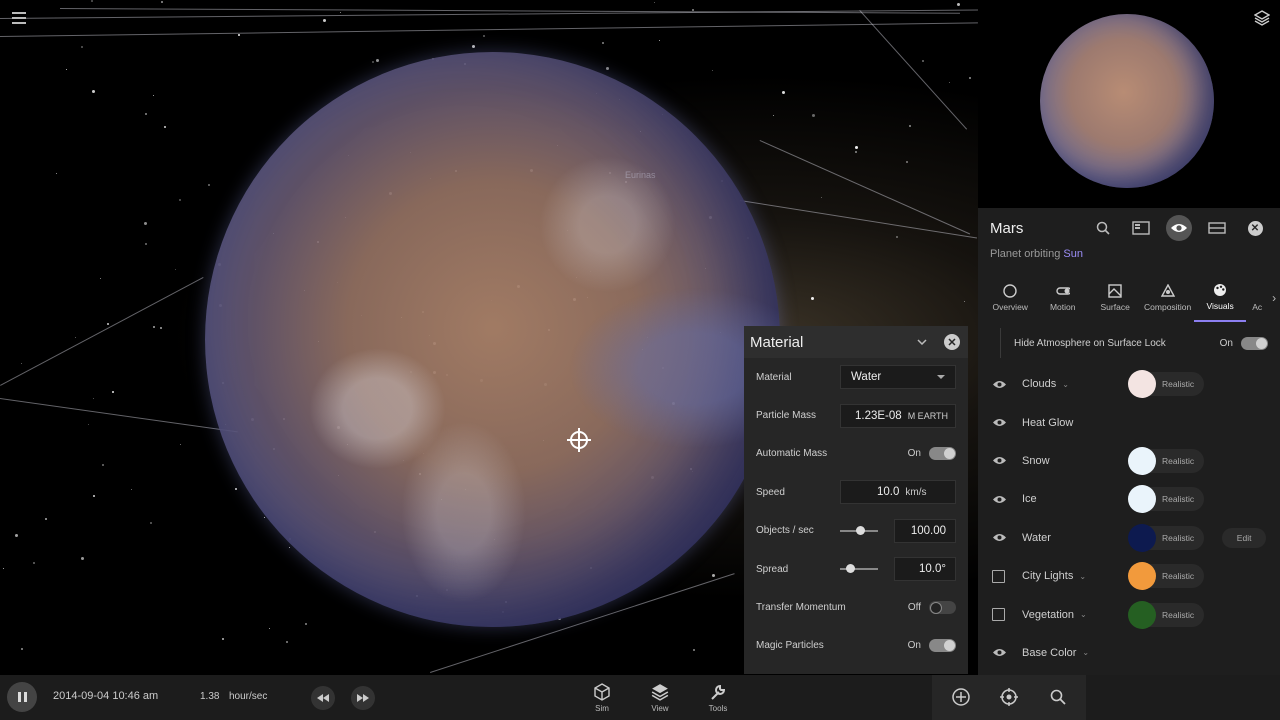 The image size is (1280, 720). Describe the element at coordinates (925, 530) in the screenshot. I see `objects-per-sec-field: 100.00` at that location.